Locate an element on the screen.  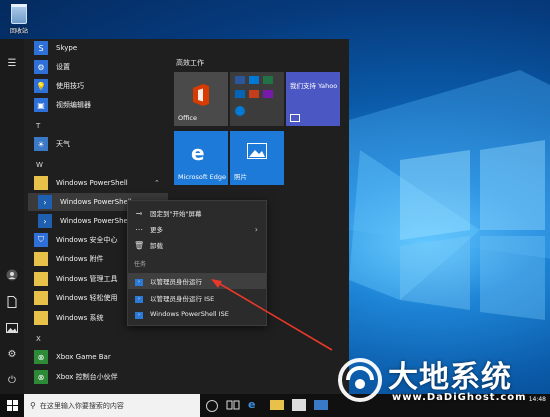
start-button is located at coordinates (12, 405).